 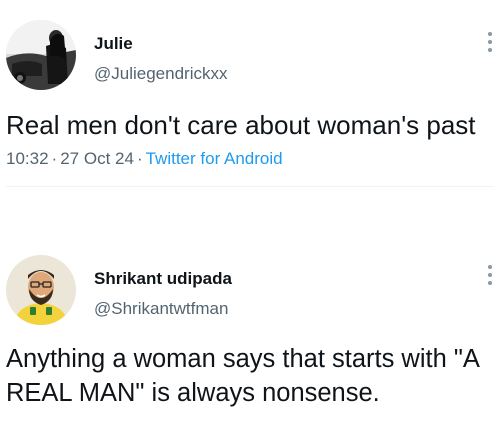 What do you see at coordinates (97, 158) in the screenshot?
I see `tweet-date: 27 Oct 24` at bounding box center [97, 158].